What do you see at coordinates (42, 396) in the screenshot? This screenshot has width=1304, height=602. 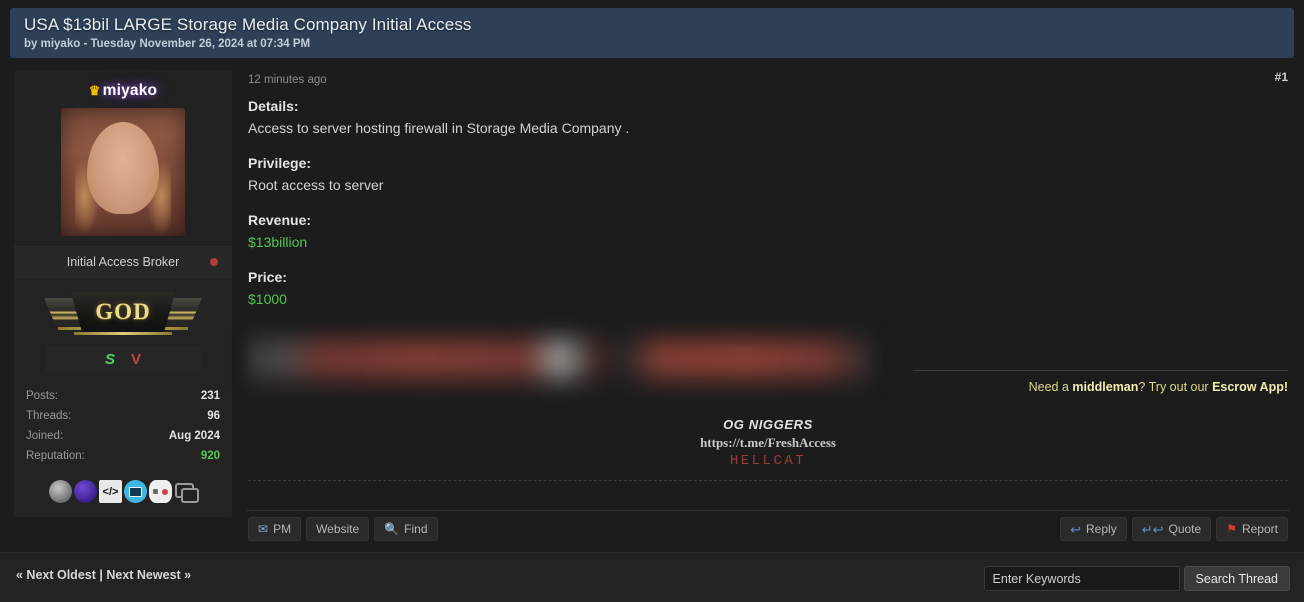 I see `stat-posts-label: Posts:` at bounding box center [42, 396].